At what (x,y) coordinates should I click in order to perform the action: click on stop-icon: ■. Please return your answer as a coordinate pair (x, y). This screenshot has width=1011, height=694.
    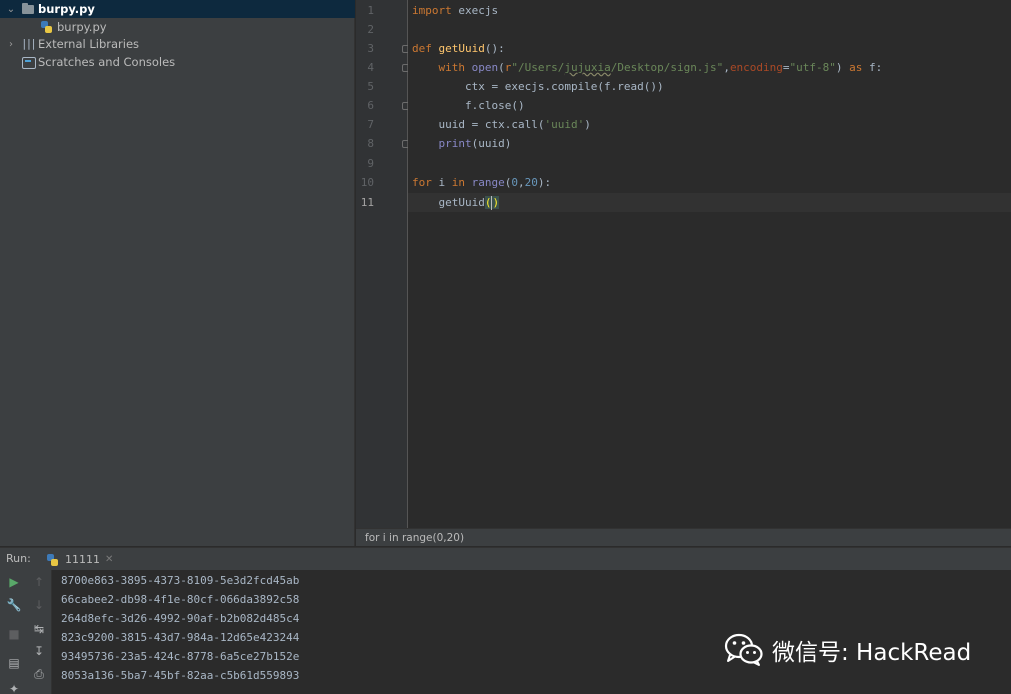
    Looking at the image, I should click on (14, 634).